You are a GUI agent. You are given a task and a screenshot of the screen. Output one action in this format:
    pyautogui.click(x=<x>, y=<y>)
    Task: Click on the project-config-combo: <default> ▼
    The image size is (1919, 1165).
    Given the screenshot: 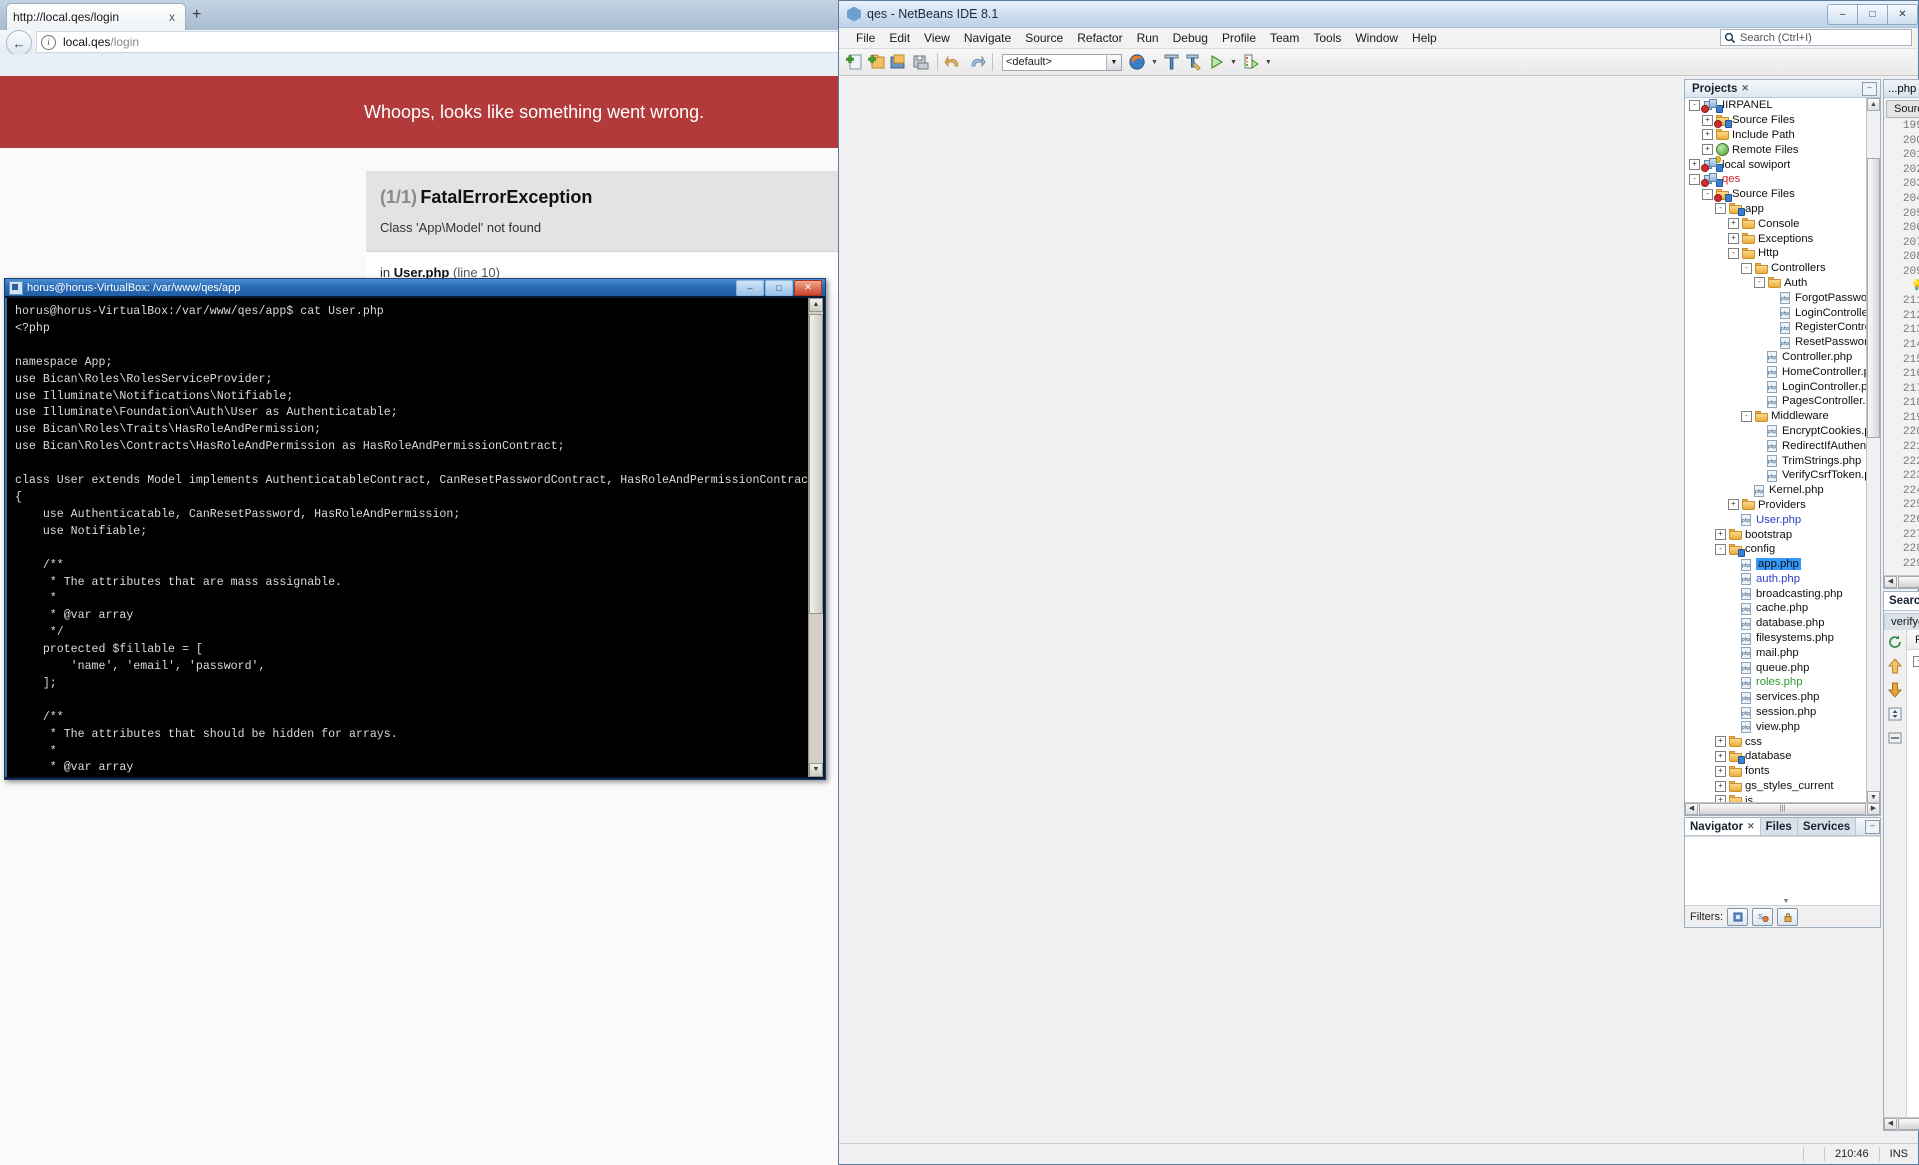 What is the action you would take?
    pyautogui.click(x=1062, y=62)
    